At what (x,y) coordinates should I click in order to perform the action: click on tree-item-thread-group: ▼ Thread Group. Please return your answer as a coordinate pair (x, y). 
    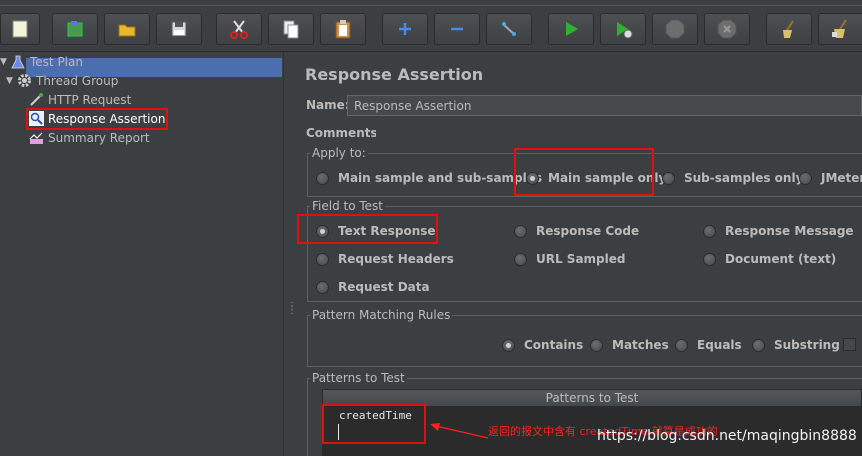
    Looking at the image, I should click on (62, 80).